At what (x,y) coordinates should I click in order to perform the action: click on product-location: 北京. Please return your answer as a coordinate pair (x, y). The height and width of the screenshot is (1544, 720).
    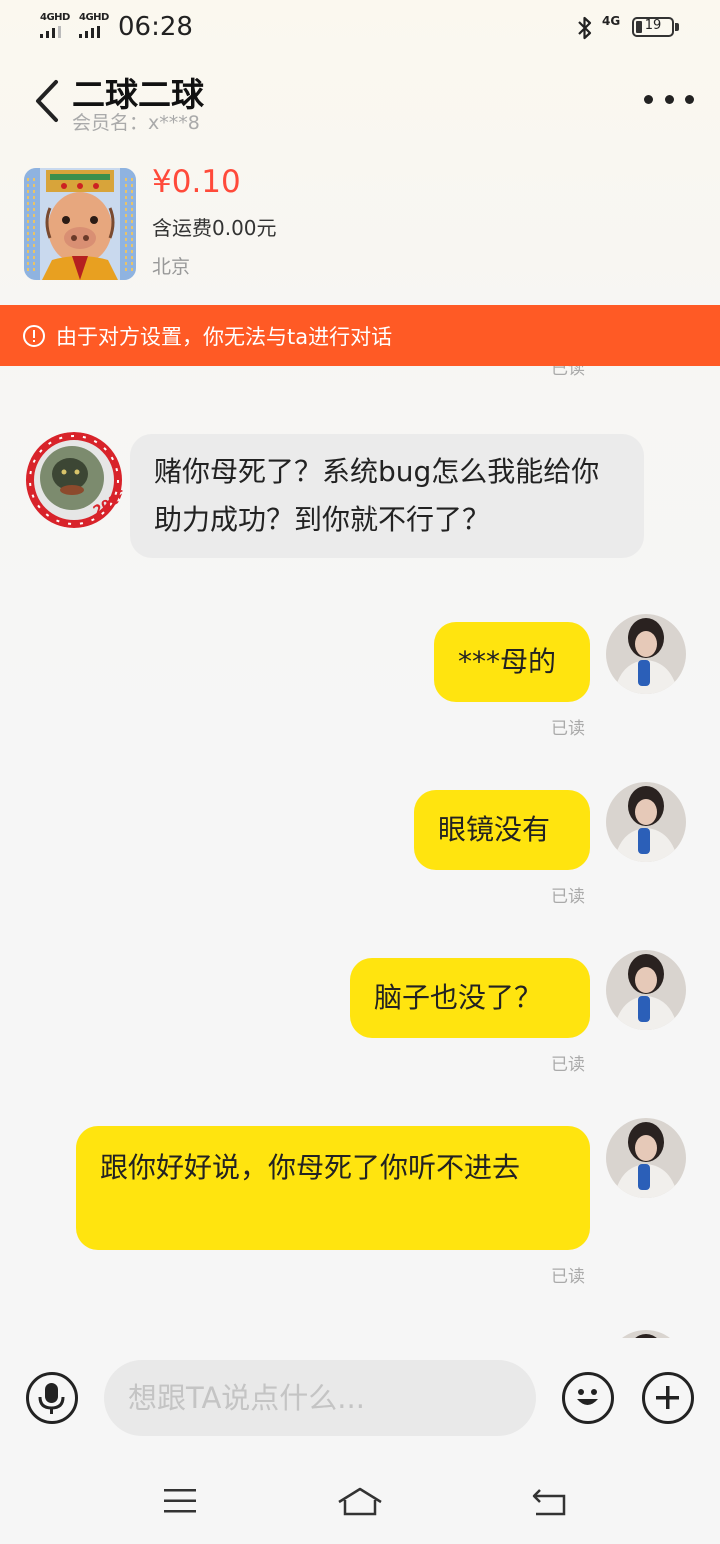
    Looking at the image, I should click on (171, 267).